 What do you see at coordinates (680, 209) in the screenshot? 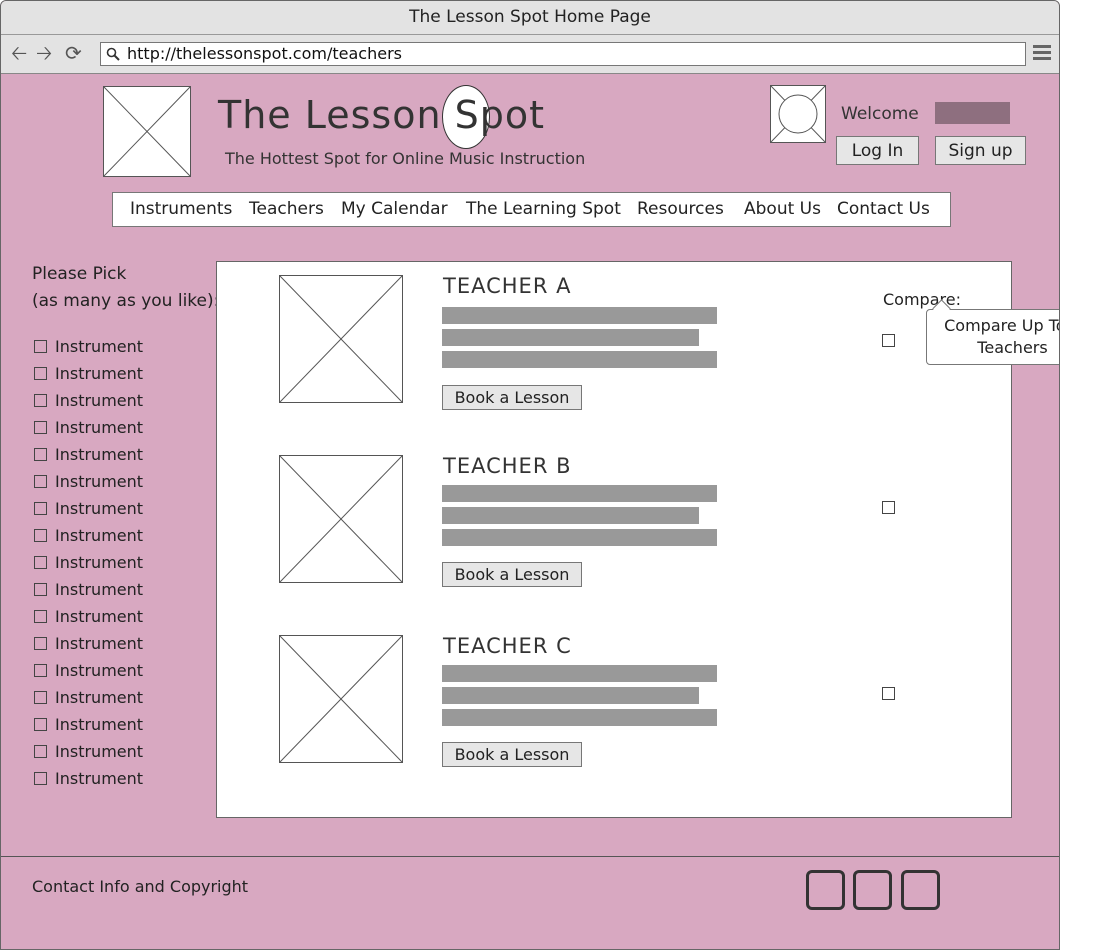
I see `nav-item-resources: Resources` at bounding box center [680, 209].